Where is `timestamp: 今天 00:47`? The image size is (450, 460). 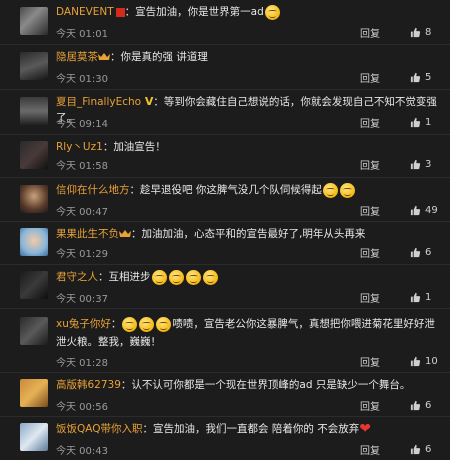
timestamp: 今天 00:47 is located at coordinates (82, 212).